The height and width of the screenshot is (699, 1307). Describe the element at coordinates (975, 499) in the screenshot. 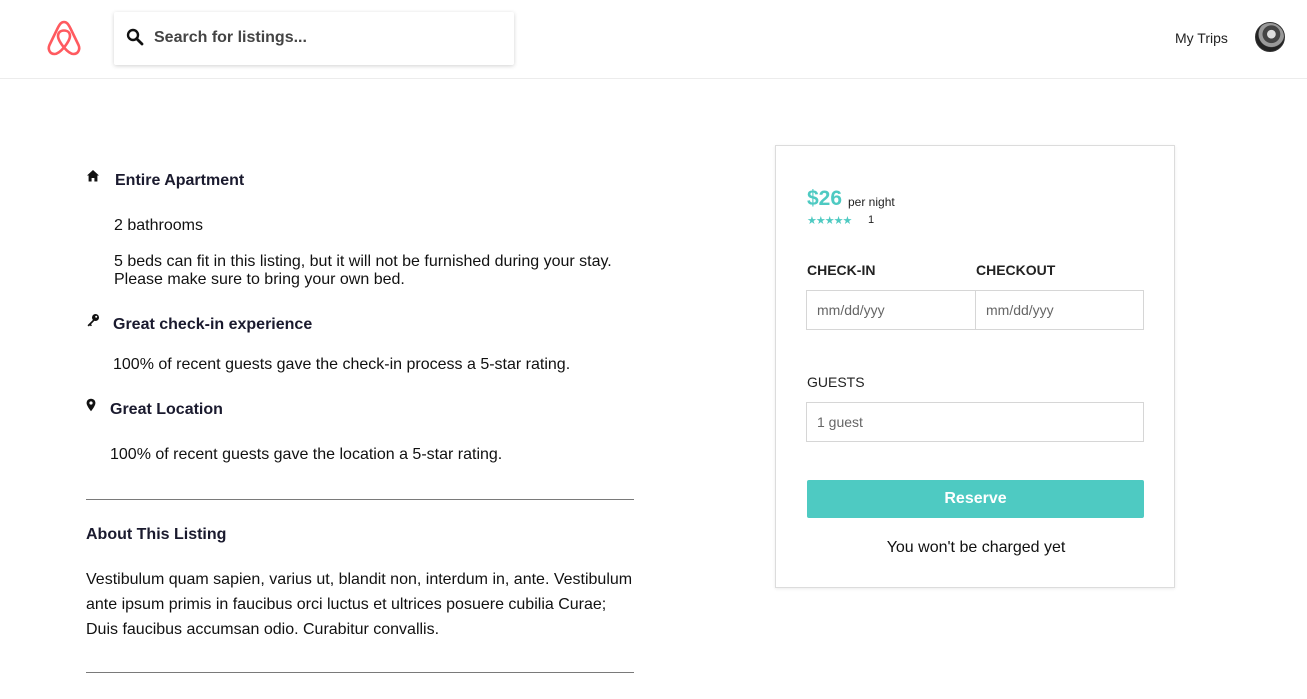

I see `reserve-button: Reserve` at that location.